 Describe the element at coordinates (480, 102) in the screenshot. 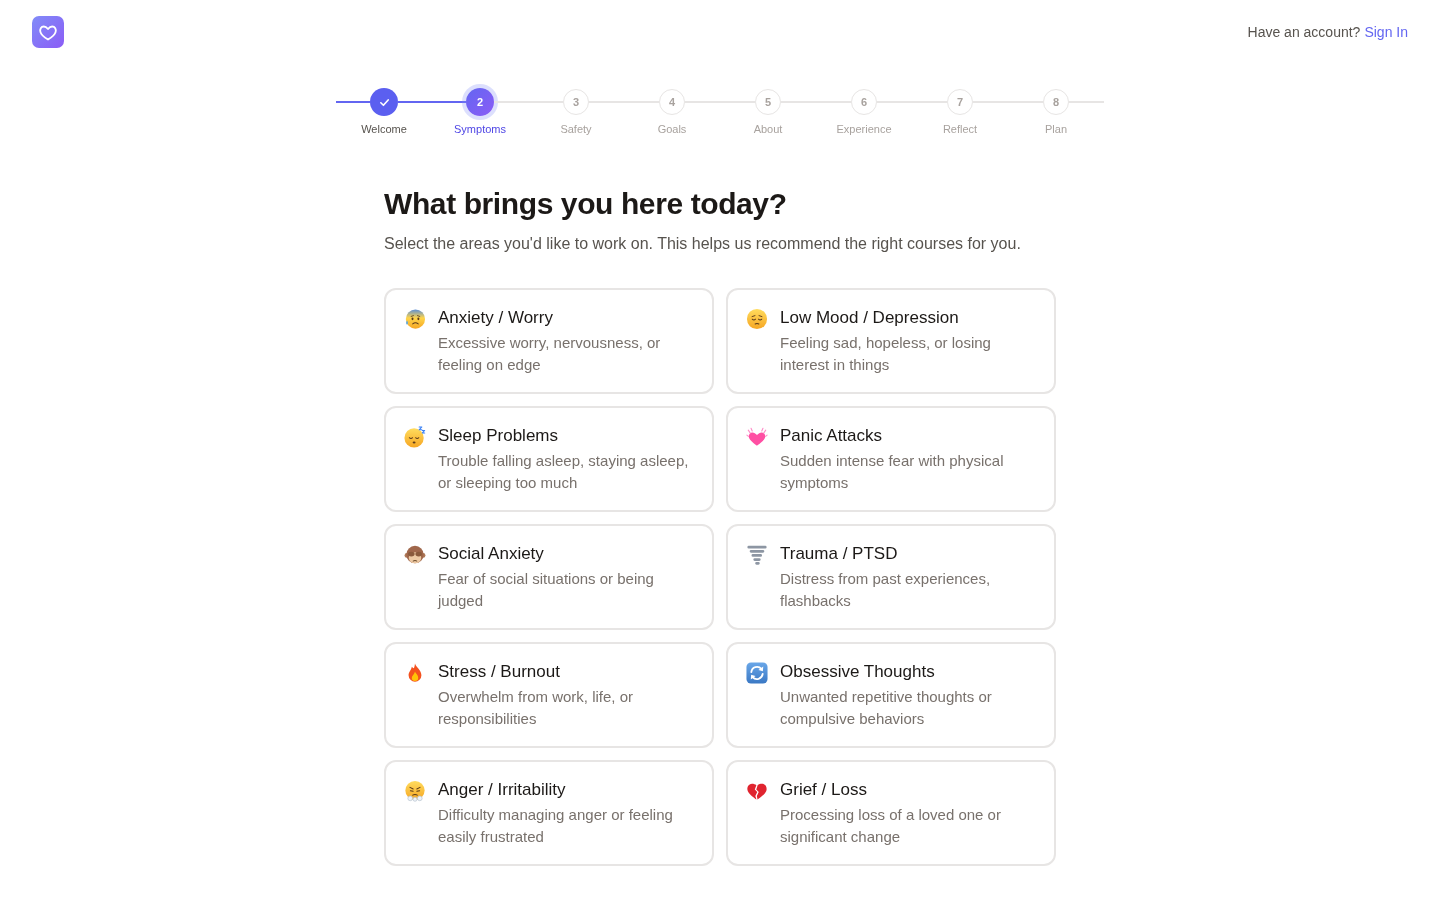

I see `step-circle: 2` at that location.